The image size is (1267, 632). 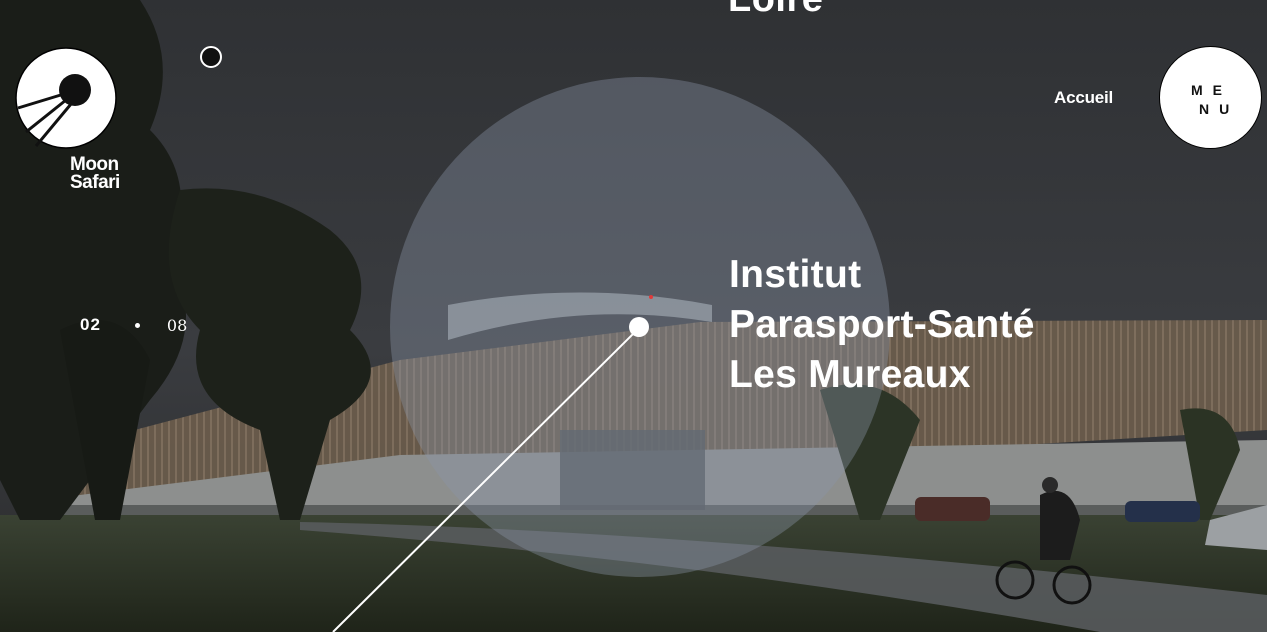 I want to click on project-title-line3: Les Mureaux, so click(x=850, y=374).